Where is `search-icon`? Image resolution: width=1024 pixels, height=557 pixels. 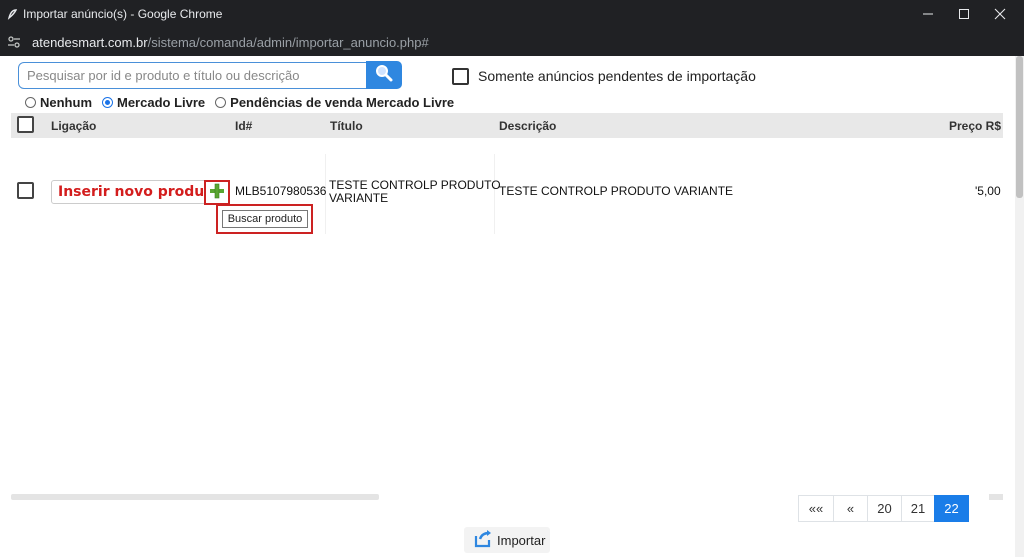
search-icon is located at coordinates (384, 75).